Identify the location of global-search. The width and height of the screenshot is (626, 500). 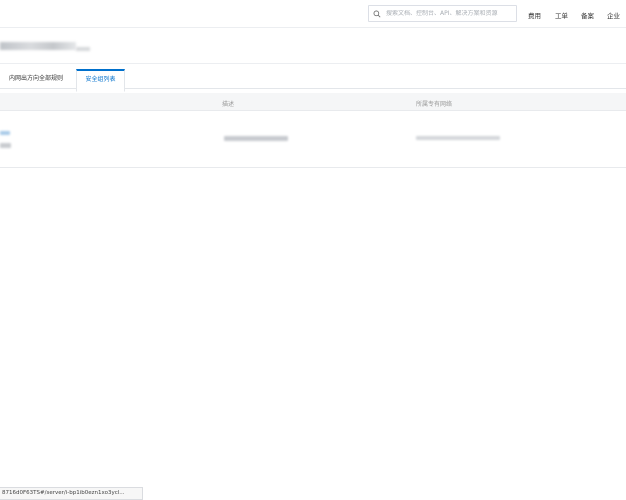
(442, 13).